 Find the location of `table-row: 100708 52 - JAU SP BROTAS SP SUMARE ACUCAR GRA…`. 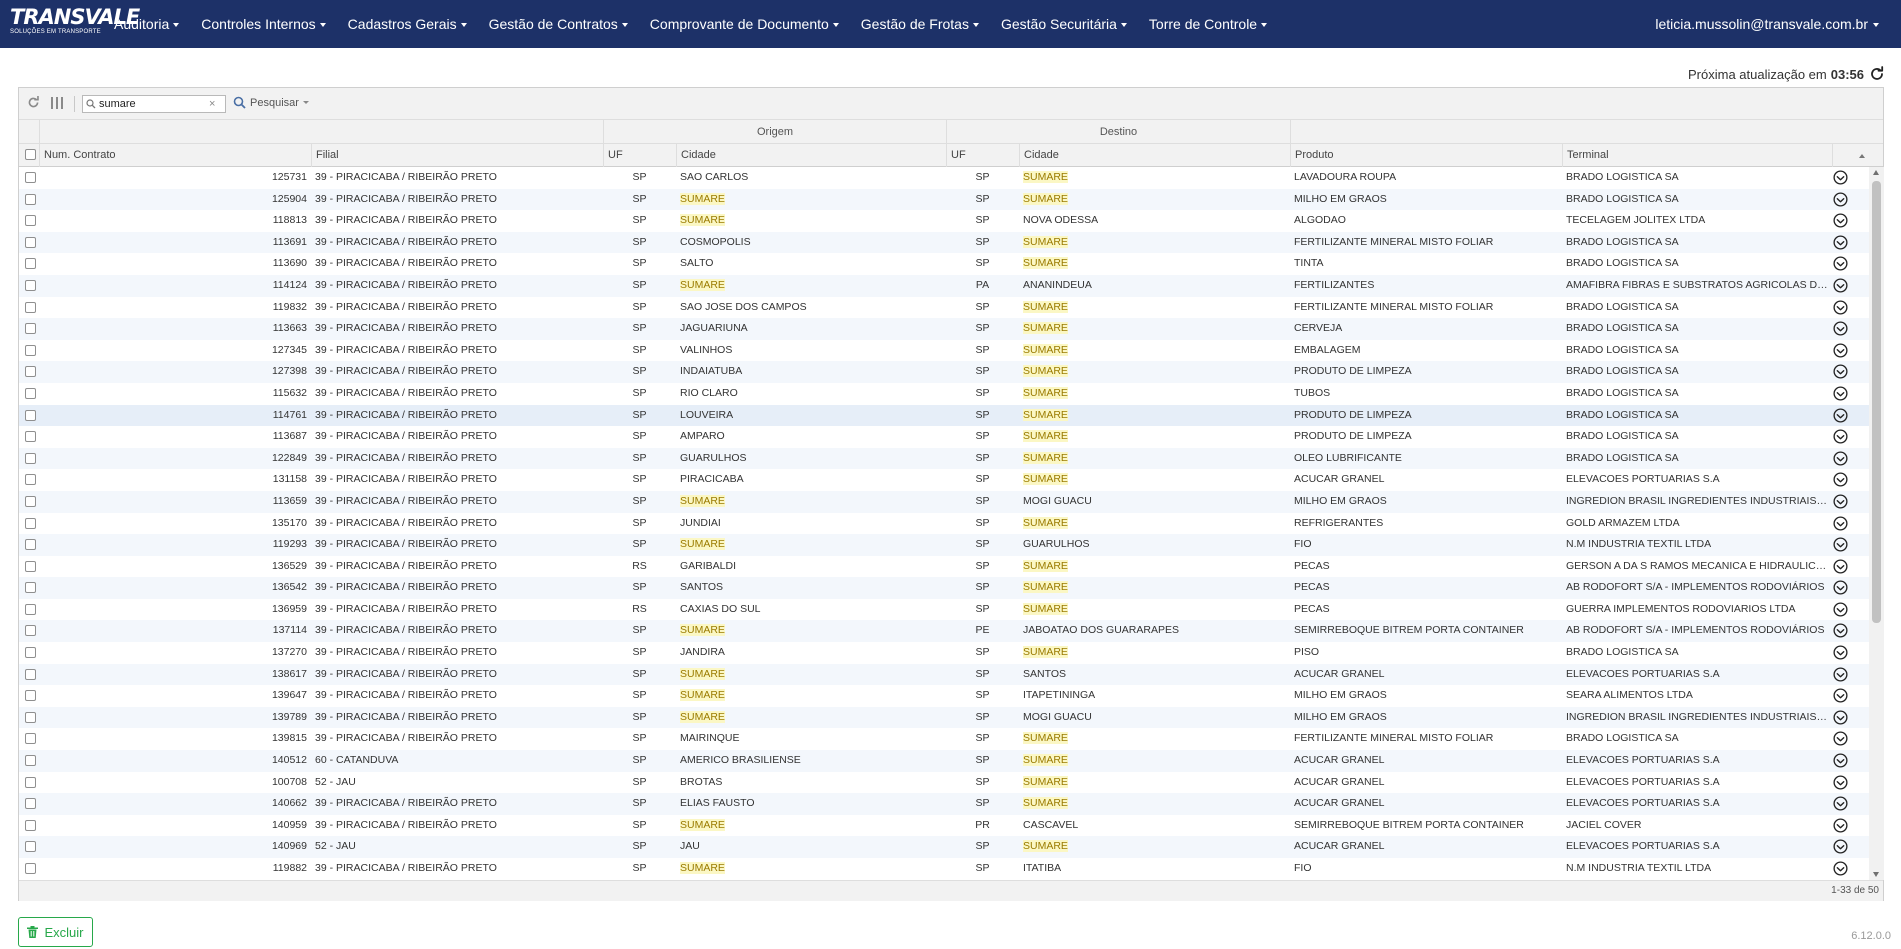

table-row: 100708 52 - JAU SP BROTAS SP SUMARE ACUCAR GRA… is located at coordinates (944, 783).